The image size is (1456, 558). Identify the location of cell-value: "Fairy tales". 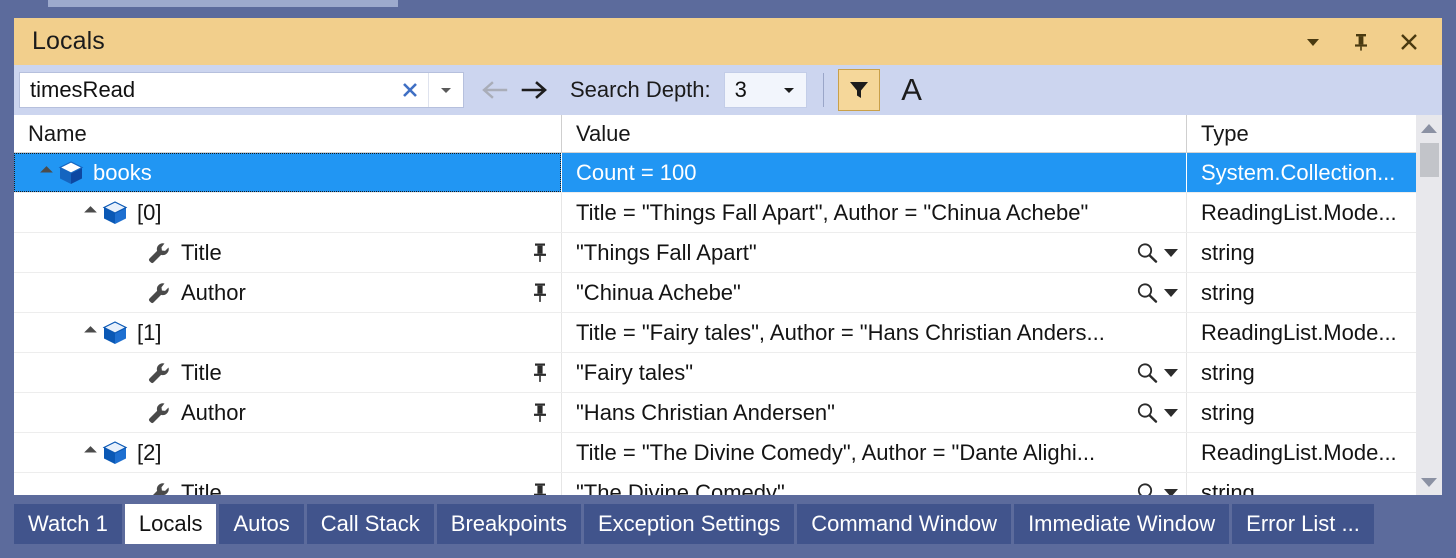
(873, 372).